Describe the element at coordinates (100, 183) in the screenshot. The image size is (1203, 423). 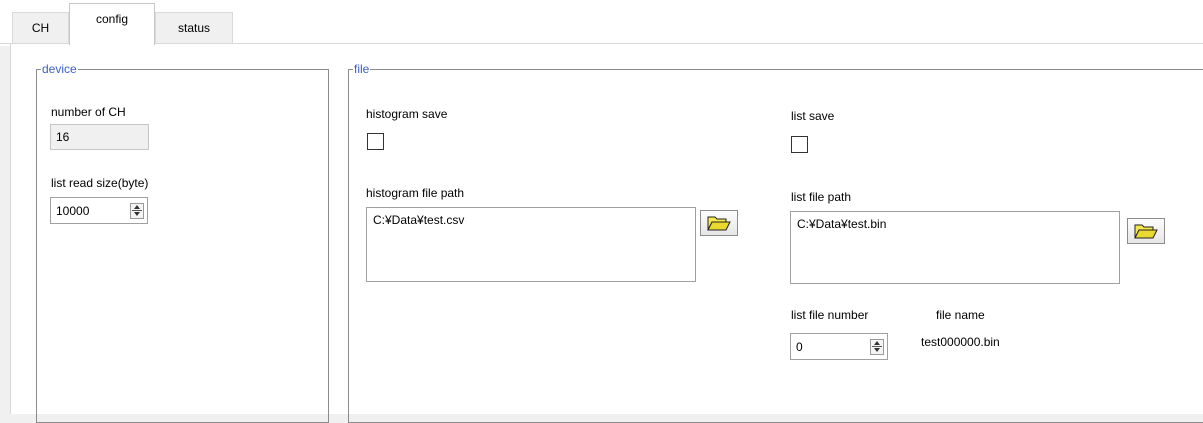
I see `list-read-size-label: list read size(byte)` at that location.